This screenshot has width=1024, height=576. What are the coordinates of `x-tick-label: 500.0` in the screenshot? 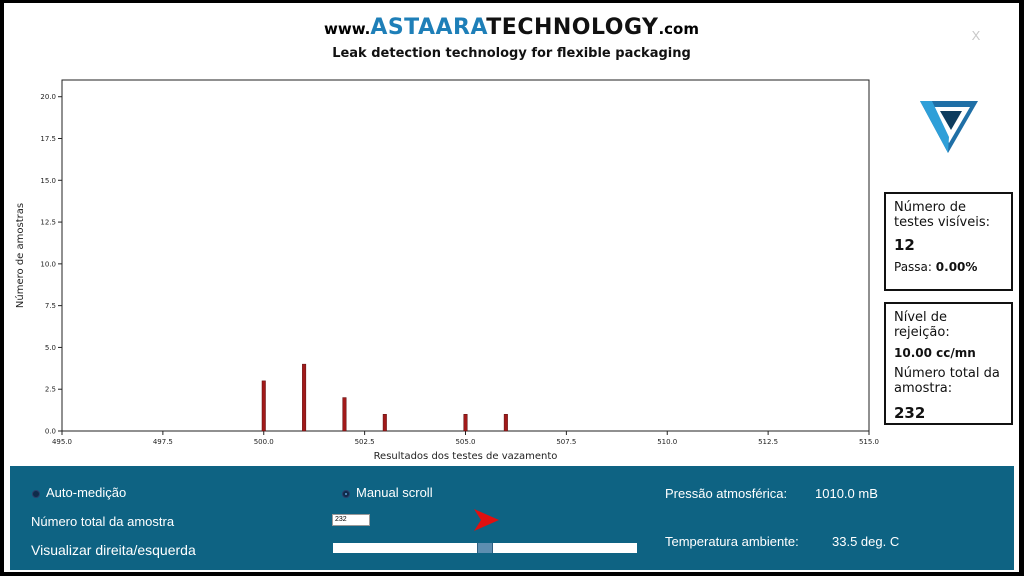 It's located at (264, 442).